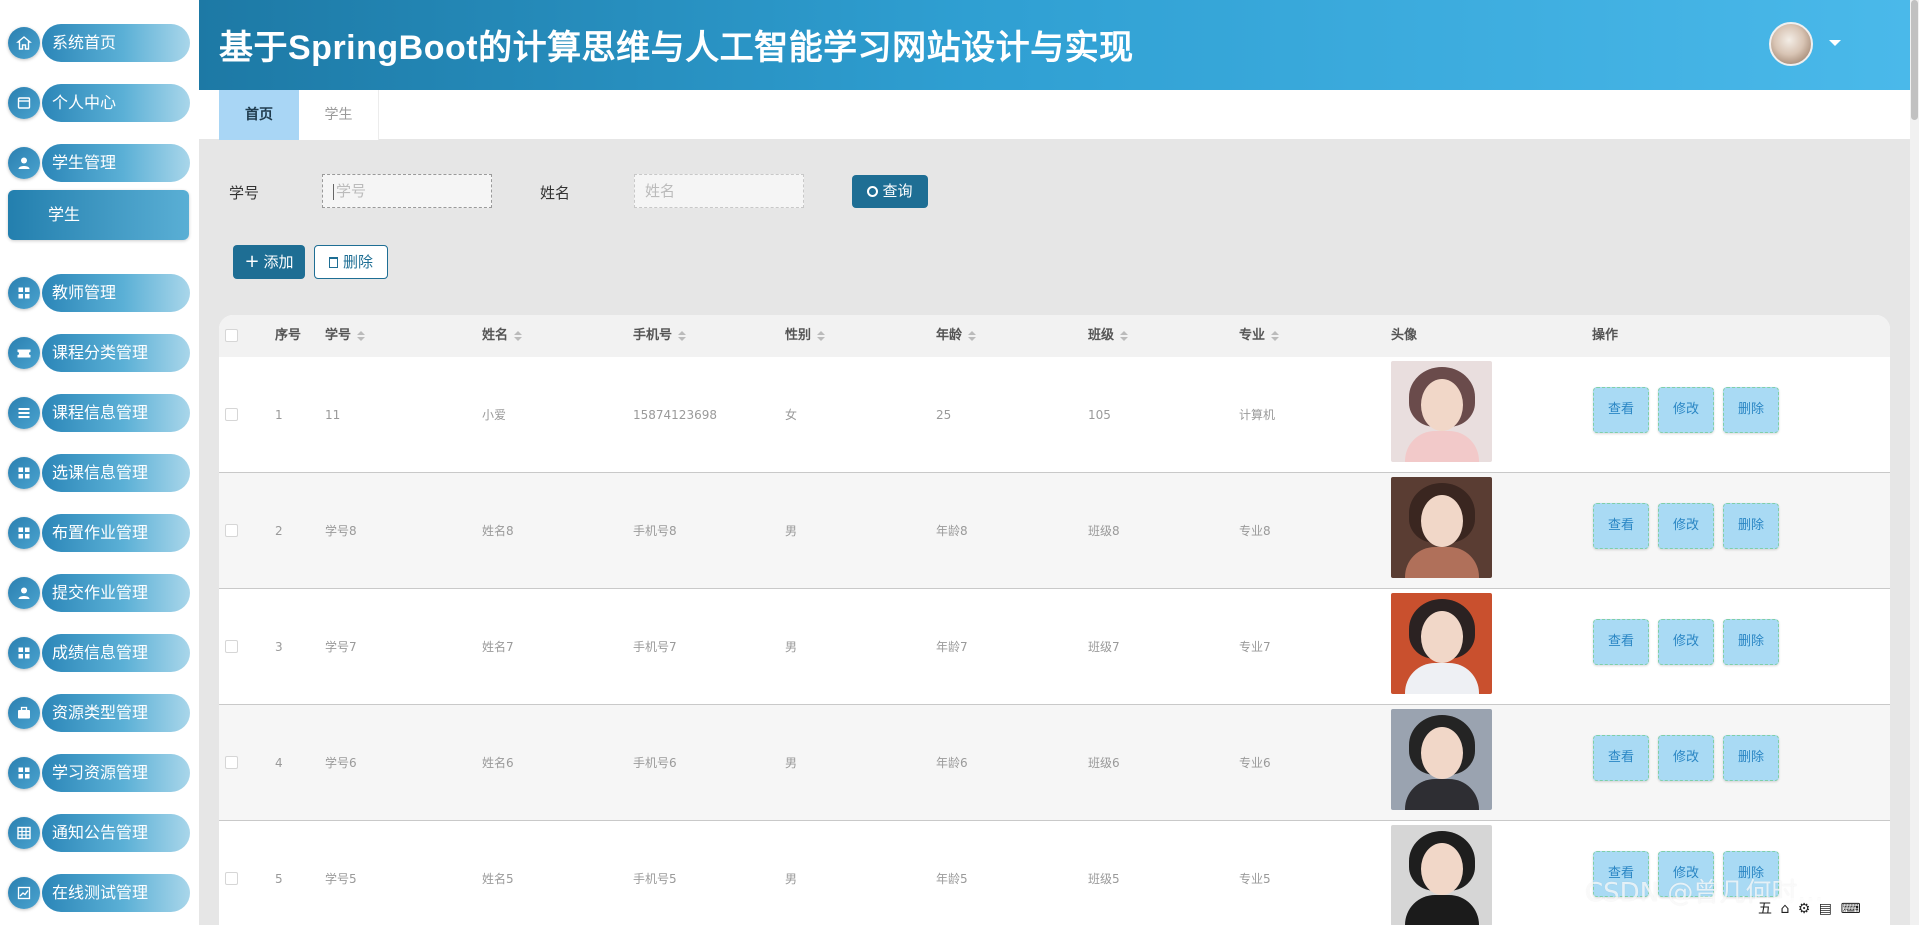 This screenshot has height=925, width=1919. What do you see at coordinates (99, 892) in the screenshot?
I see `sidebar-item-online-test: 在线测试管理` at bounding box center [99, 892].